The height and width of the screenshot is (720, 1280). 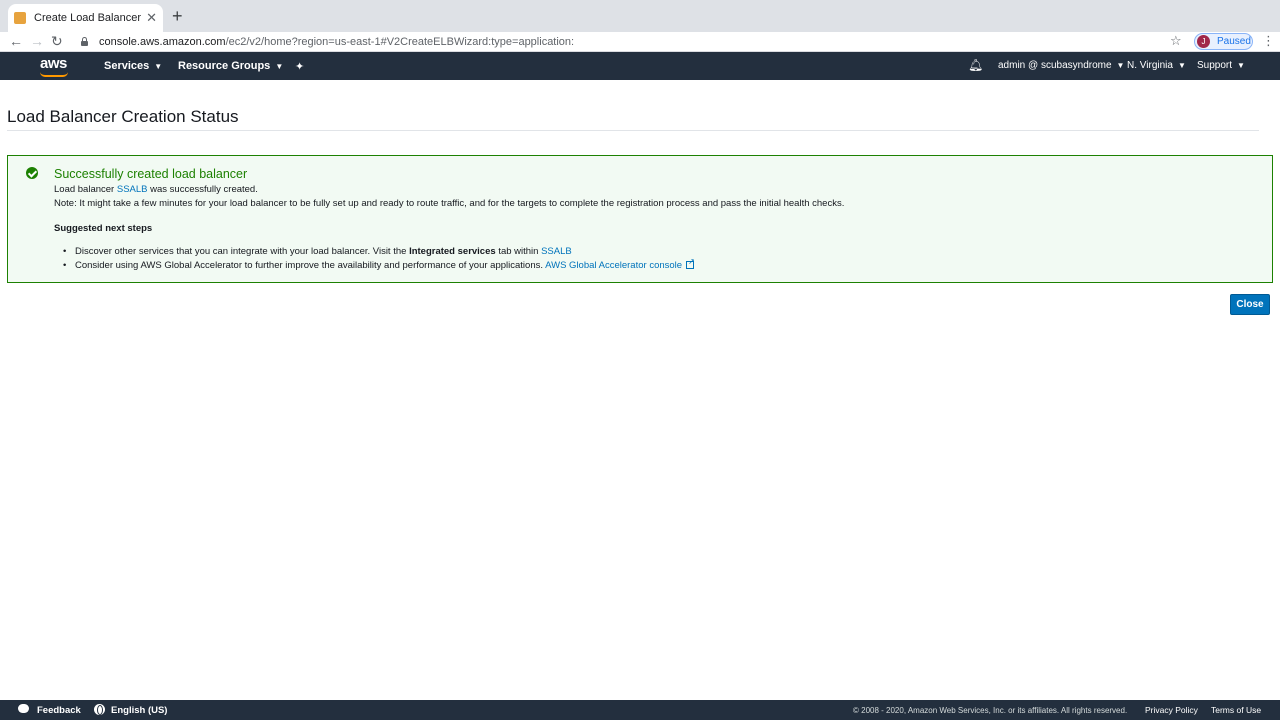 What do you see at coordinates (1150, 65) in the screenshot?
I see `region-label: N. Virginia` at bounding box center [1150, 65].